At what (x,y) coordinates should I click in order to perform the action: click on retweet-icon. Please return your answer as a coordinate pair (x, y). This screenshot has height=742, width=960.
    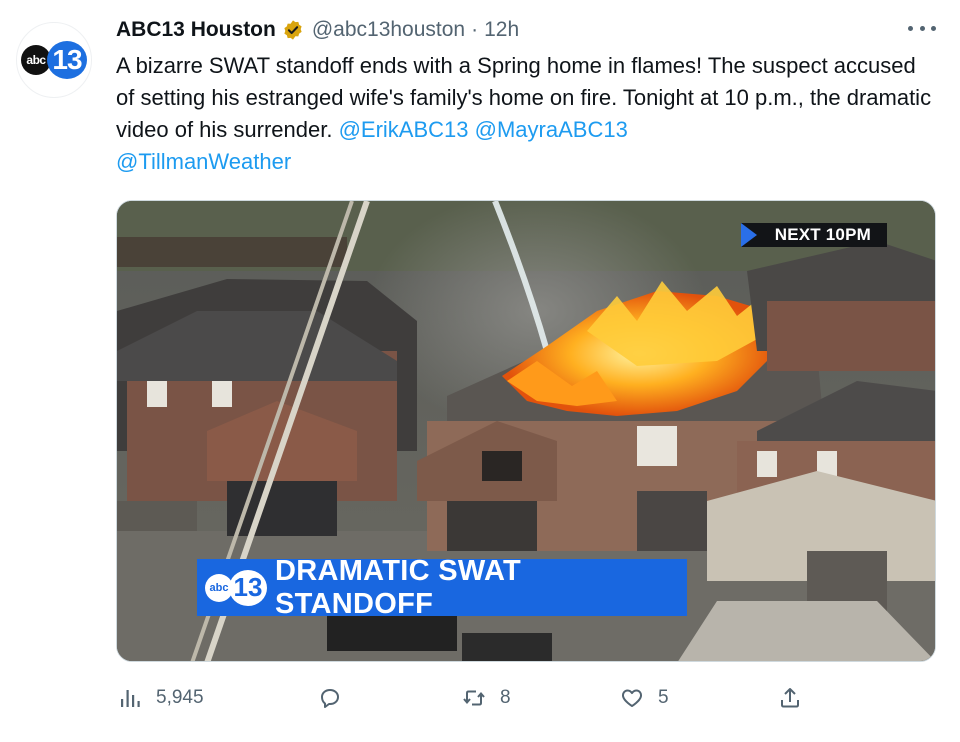
    Looking at the image, I should click on (474, 698).